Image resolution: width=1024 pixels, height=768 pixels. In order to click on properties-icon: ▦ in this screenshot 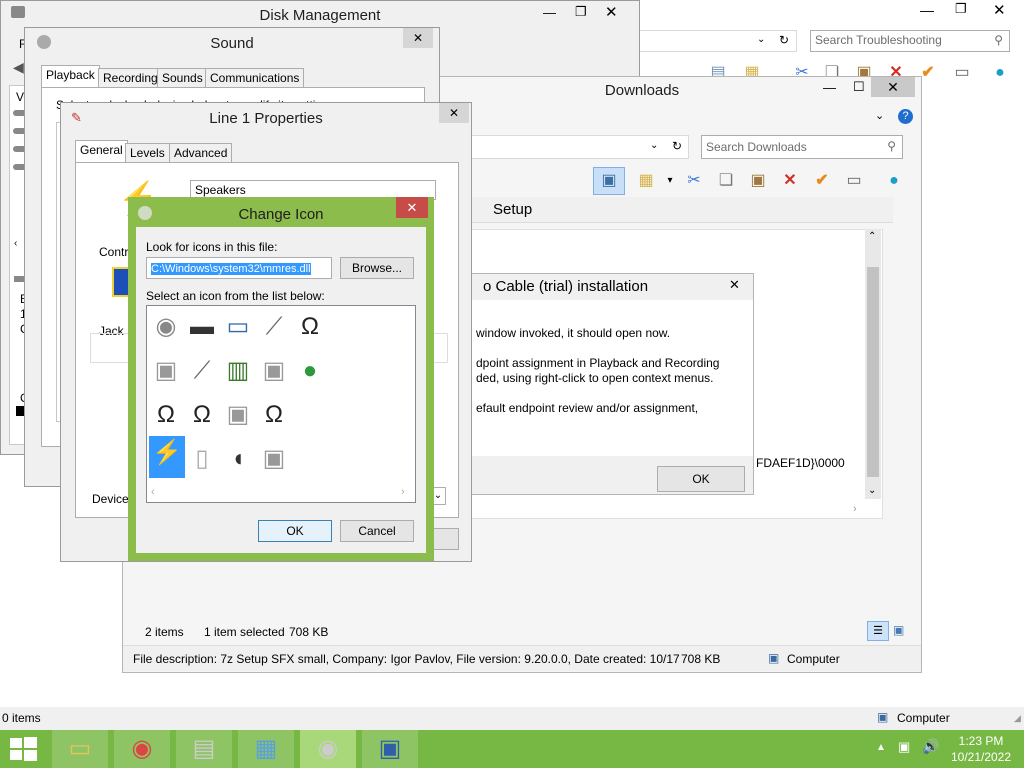, I will do `click(646, 181)`.